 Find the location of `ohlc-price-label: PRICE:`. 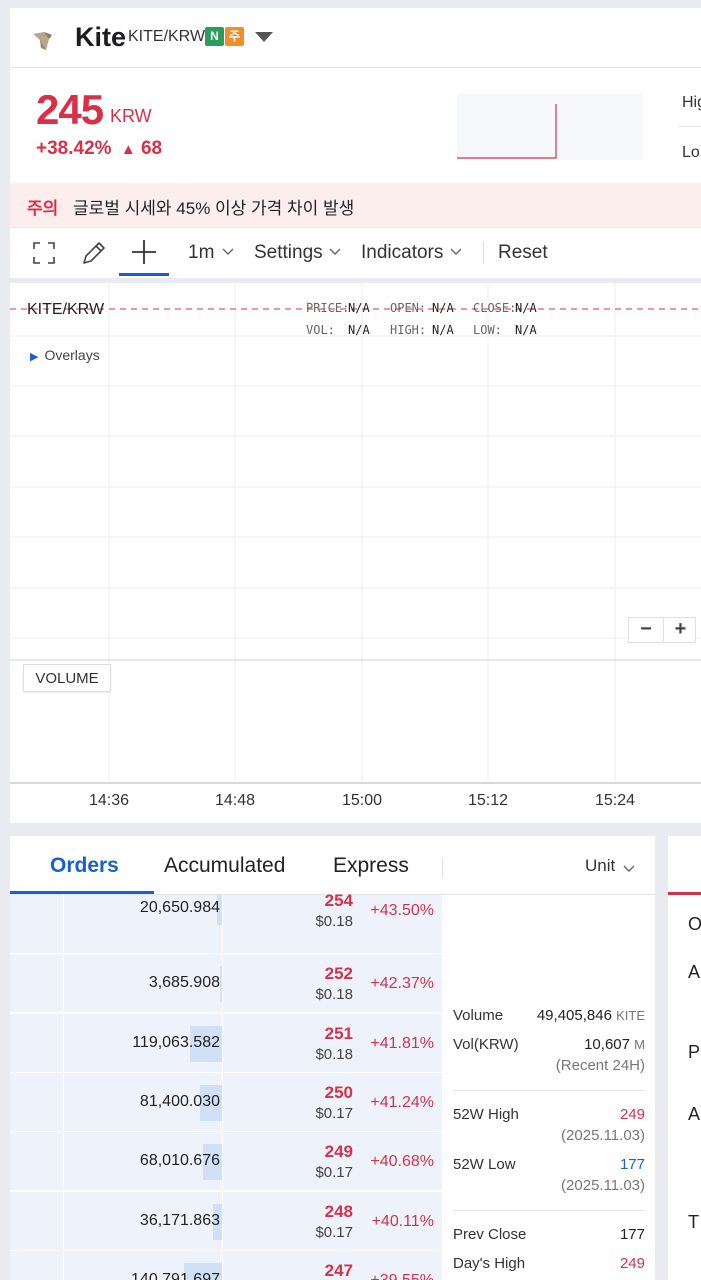

ohlc-price-label: PRICE: is located at coordinates (328, 308).